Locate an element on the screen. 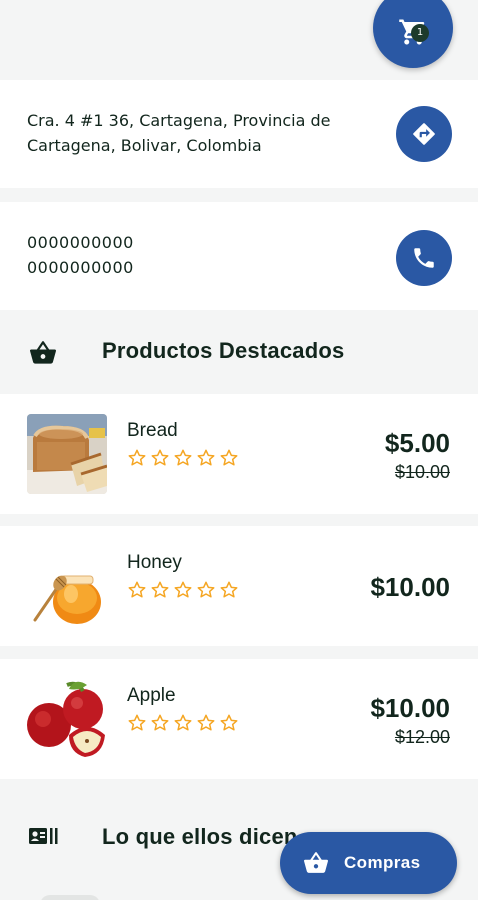 This screenshot has height=900, width=478. phone-card: 0000000000 0000000000 is located at coordinates (239, 256).